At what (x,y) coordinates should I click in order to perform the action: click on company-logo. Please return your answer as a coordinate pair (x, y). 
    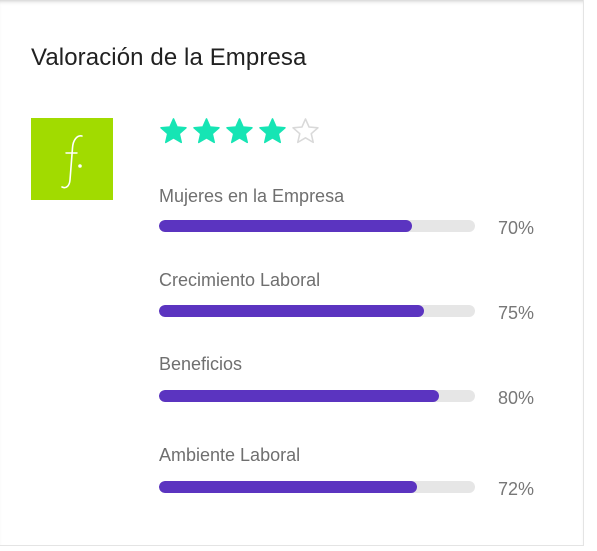
    Looking at the image, I should click on (72, 159).